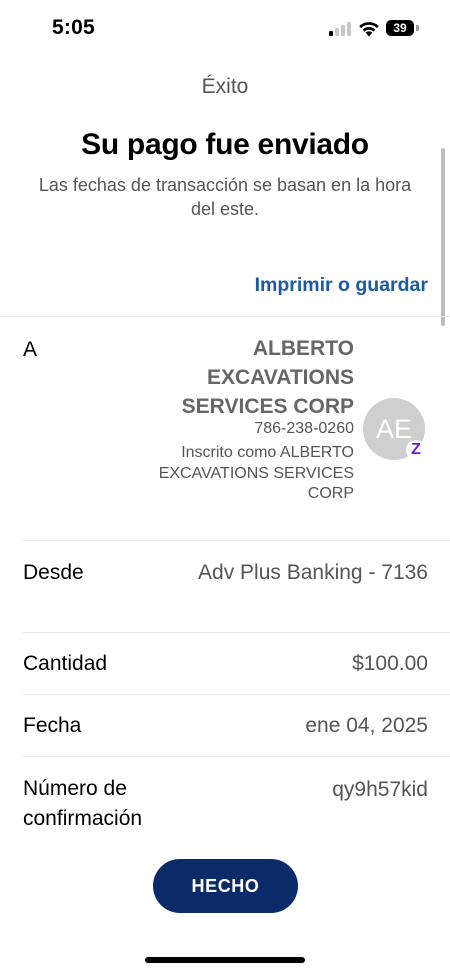 This screenshot has width=450, height=975. I want to click on signal-icon, so click(340, 29).